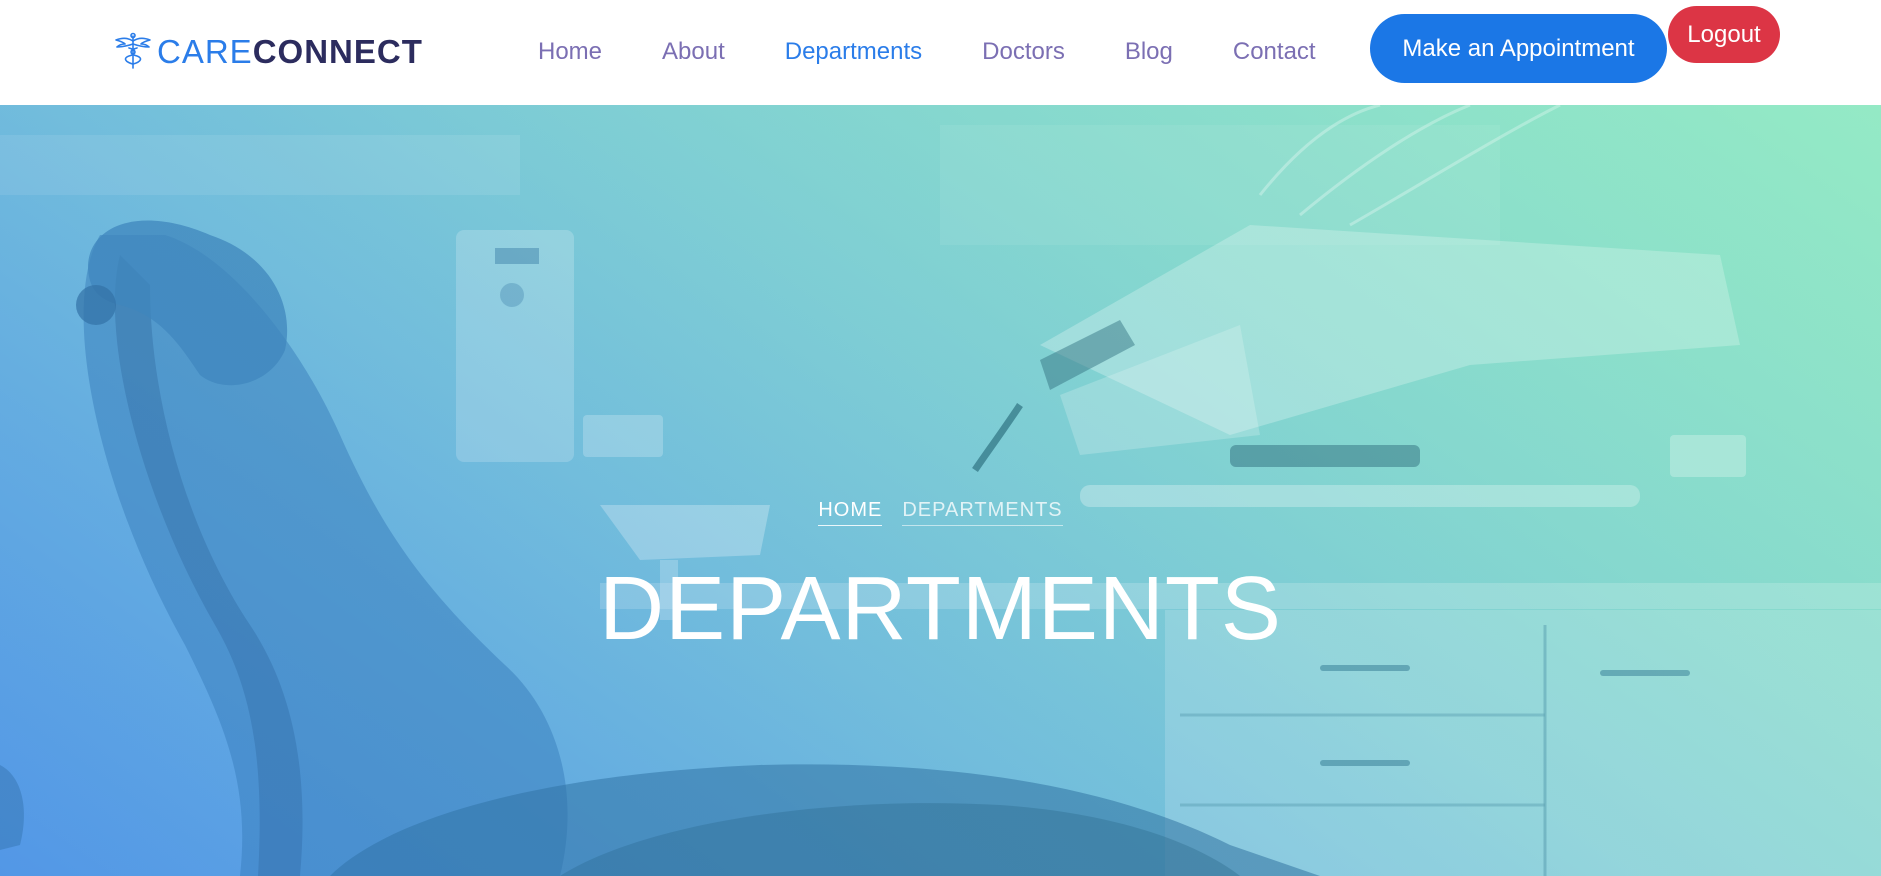 Image resolution: width=1881 pixels, height=876 pixels. I want to click on page-title: DEPARTMENTS, so click(940, 609).